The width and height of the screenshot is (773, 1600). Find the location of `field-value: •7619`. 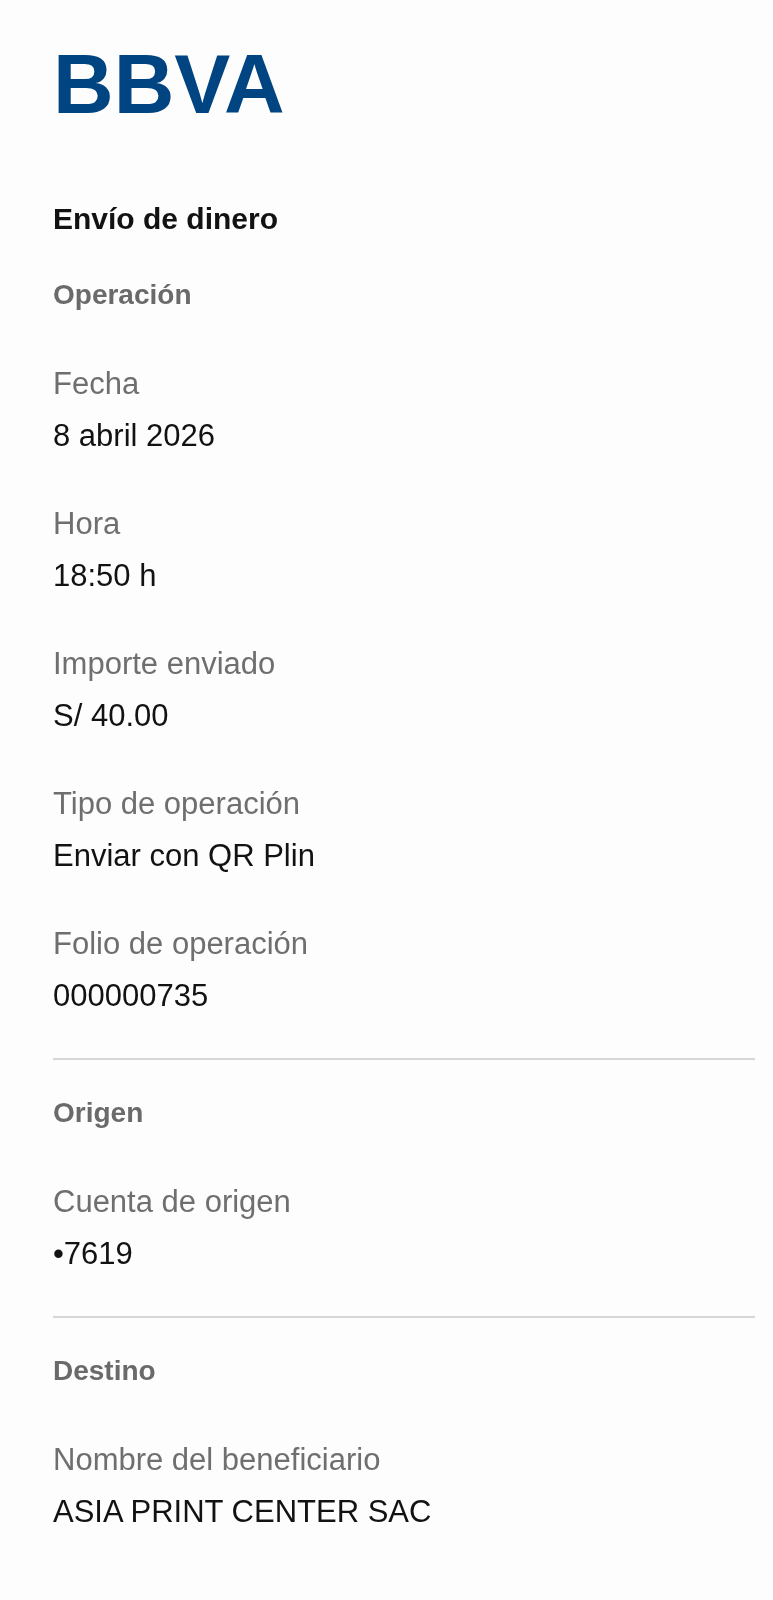

field-value: •7619 is located at coordinates (93, 1254).